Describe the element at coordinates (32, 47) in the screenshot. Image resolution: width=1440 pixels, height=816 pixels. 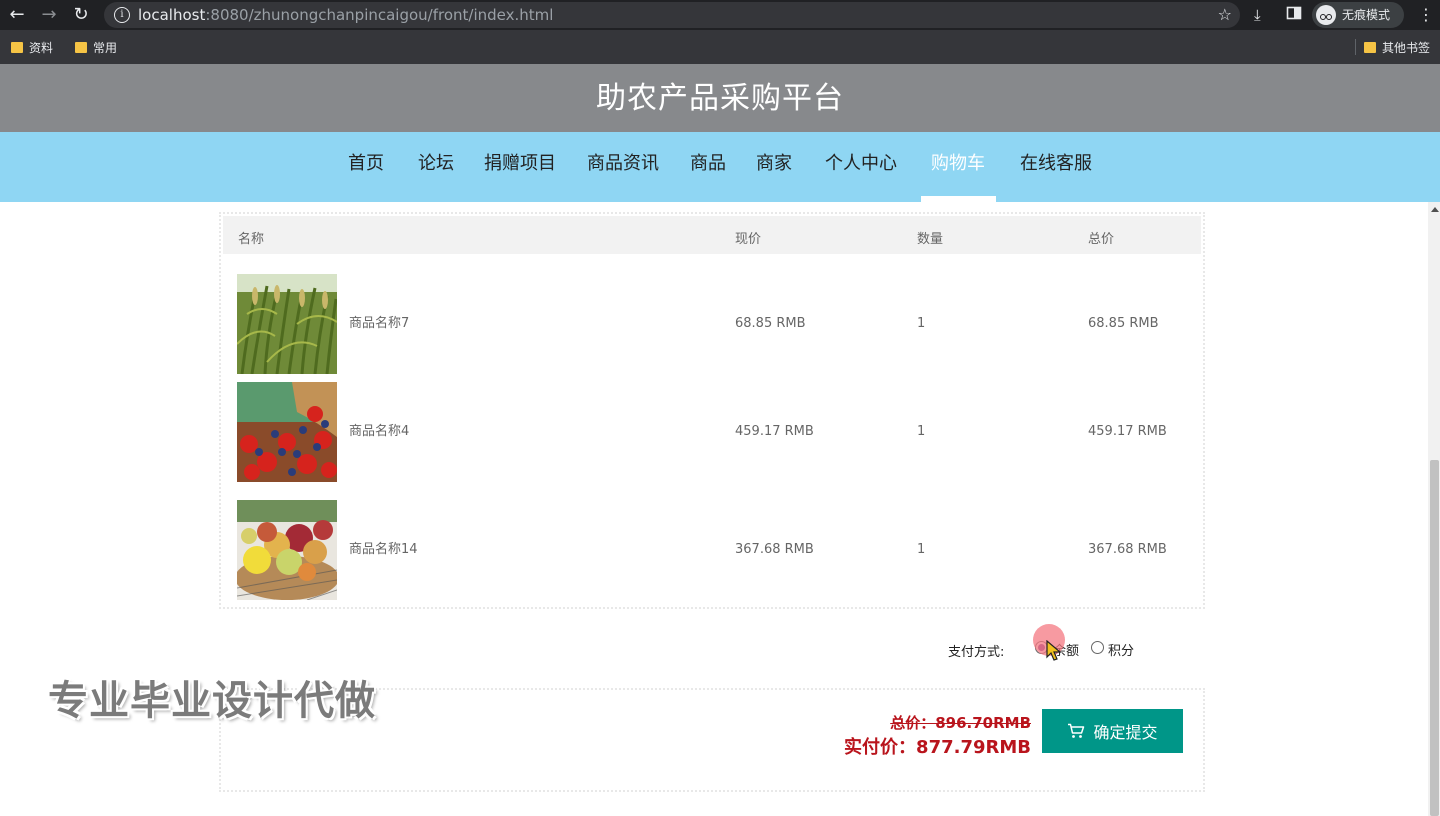
I see `bookmark-folder-1: 资料` at that location.